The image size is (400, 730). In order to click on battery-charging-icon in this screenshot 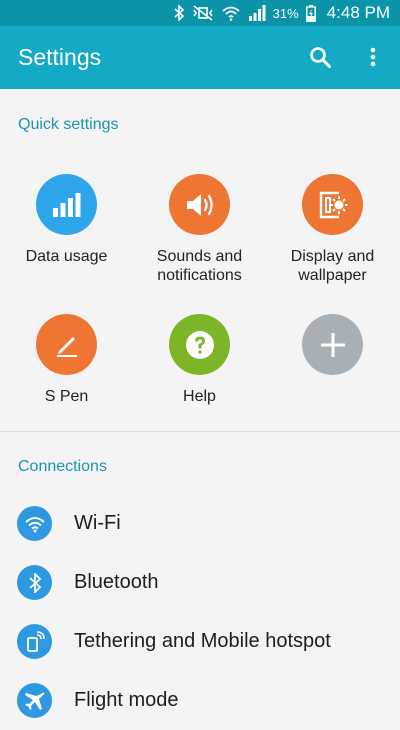, I will do `click(310, 13)`.